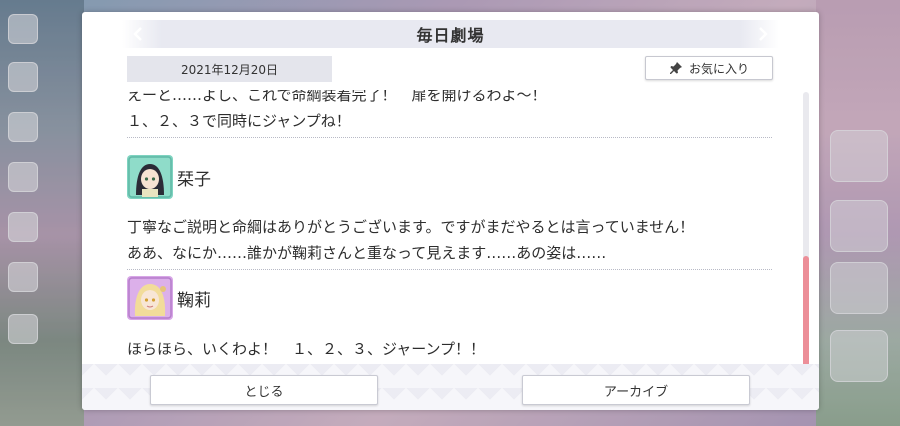 This screenshot has height=426, width=900. I want to click on chevron-right-icon, so click(763, 34).